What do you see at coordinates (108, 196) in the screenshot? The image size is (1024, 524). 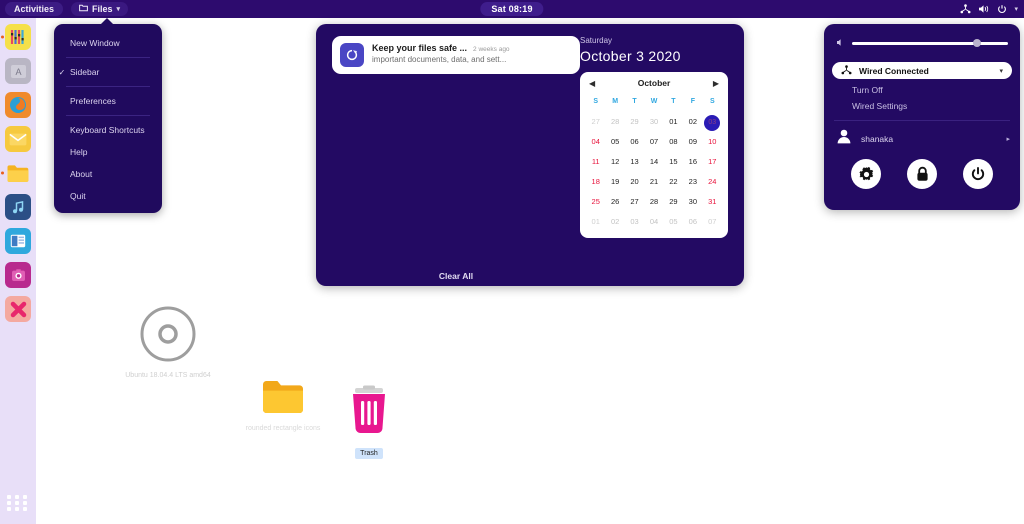 I see `menu-item-quit: Quit` at bounding box center [108, 196].